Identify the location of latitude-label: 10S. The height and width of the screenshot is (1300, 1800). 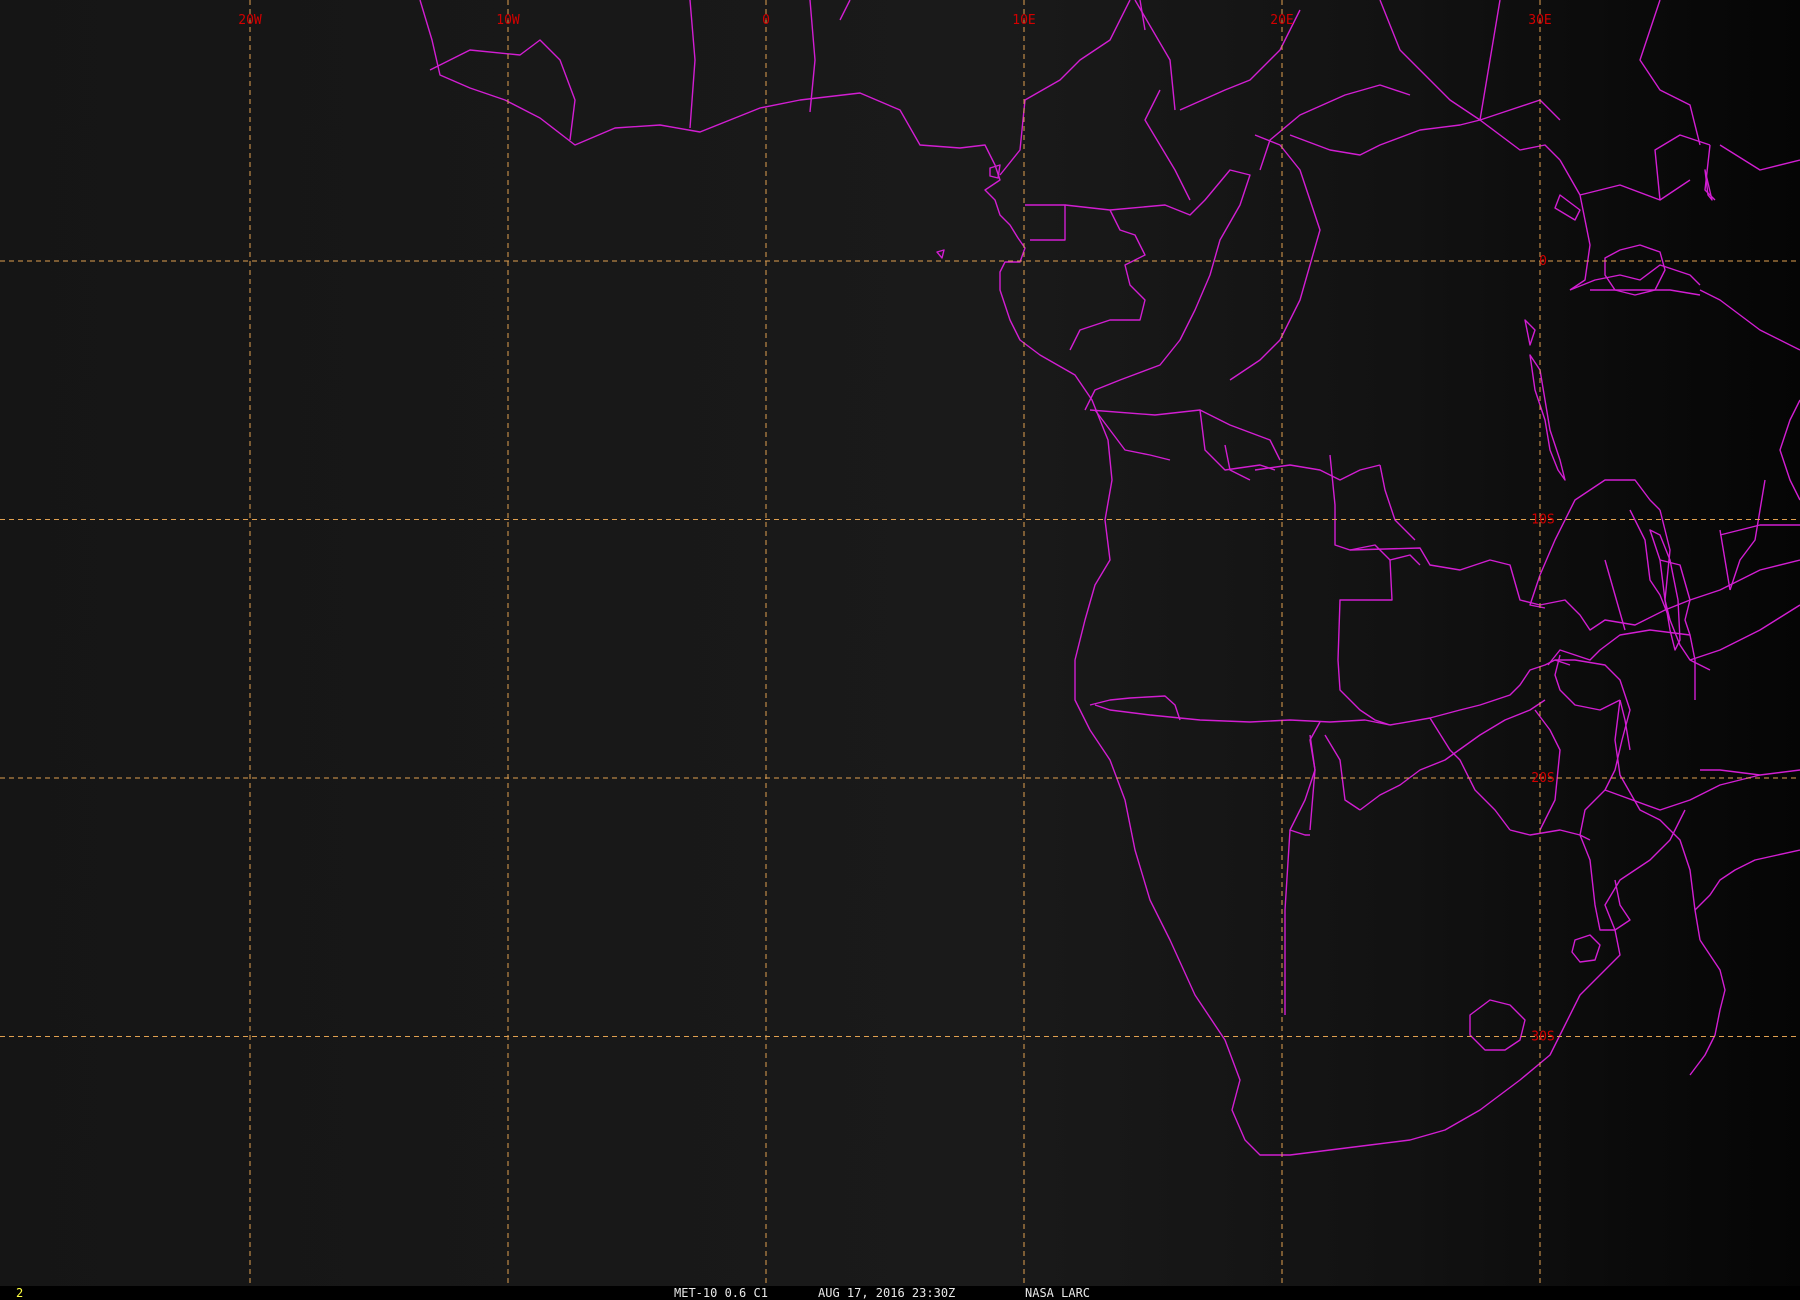
(1542, 520).